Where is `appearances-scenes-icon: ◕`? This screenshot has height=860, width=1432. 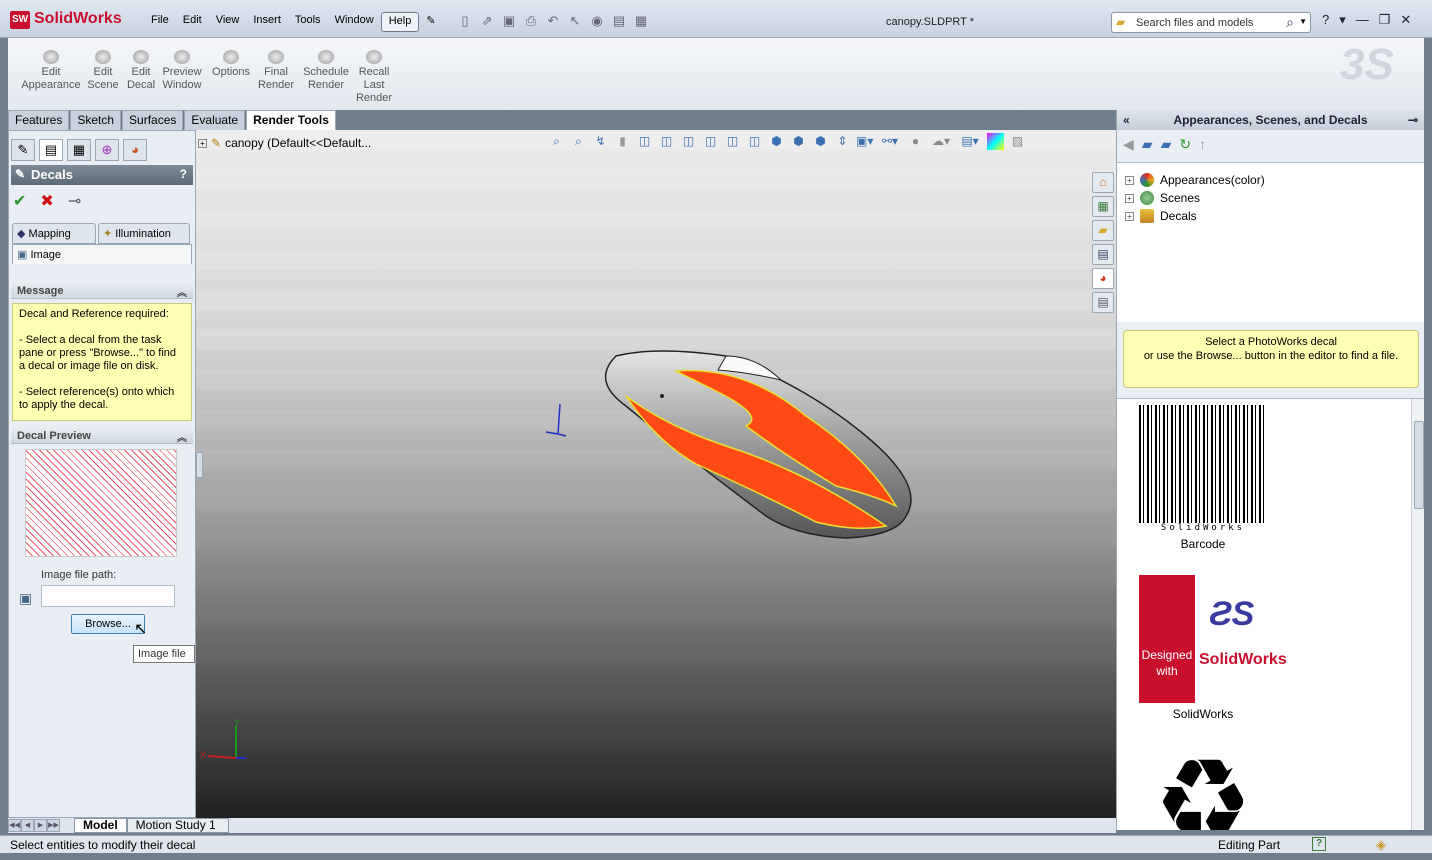 appearances-scenes-icon: ◕ is located at coordinates (1103, 278).